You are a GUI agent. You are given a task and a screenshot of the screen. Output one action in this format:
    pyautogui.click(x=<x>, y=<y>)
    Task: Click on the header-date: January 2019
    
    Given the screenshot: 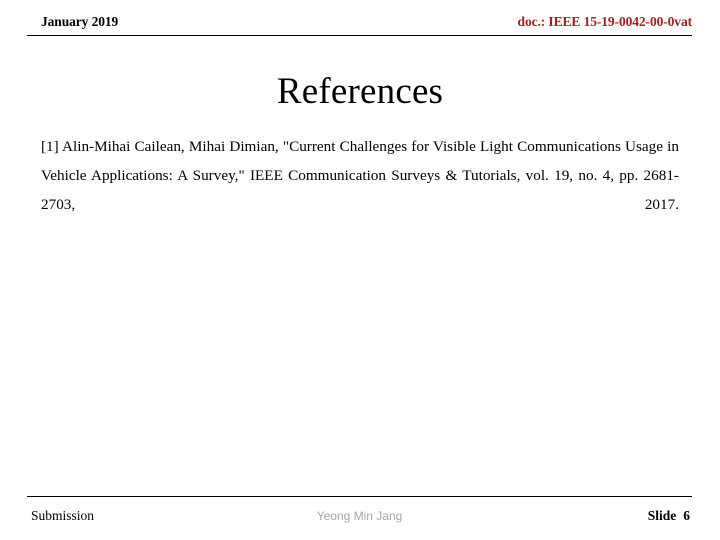 What is the action you would take?
    pyautogui.click(x=80, y=21)
    